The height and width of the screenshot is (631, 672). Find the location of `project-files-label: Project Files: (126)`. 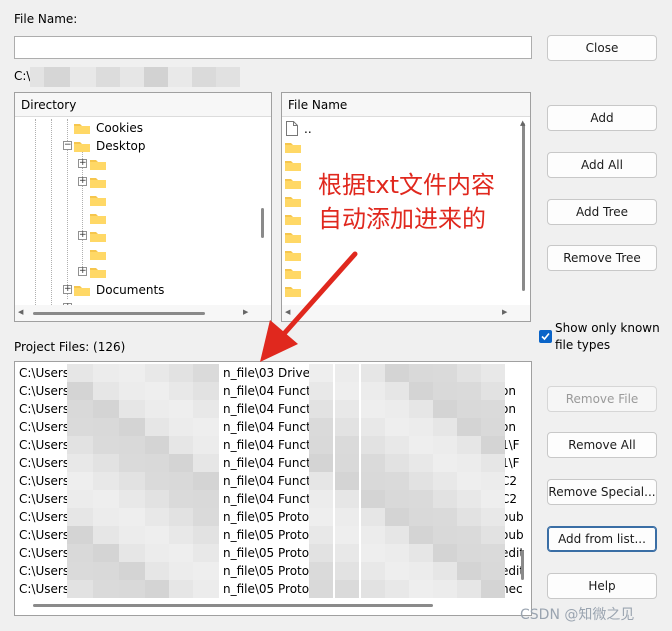

project-files-label: Project Files: (126) is located at coordinates (70, 347).